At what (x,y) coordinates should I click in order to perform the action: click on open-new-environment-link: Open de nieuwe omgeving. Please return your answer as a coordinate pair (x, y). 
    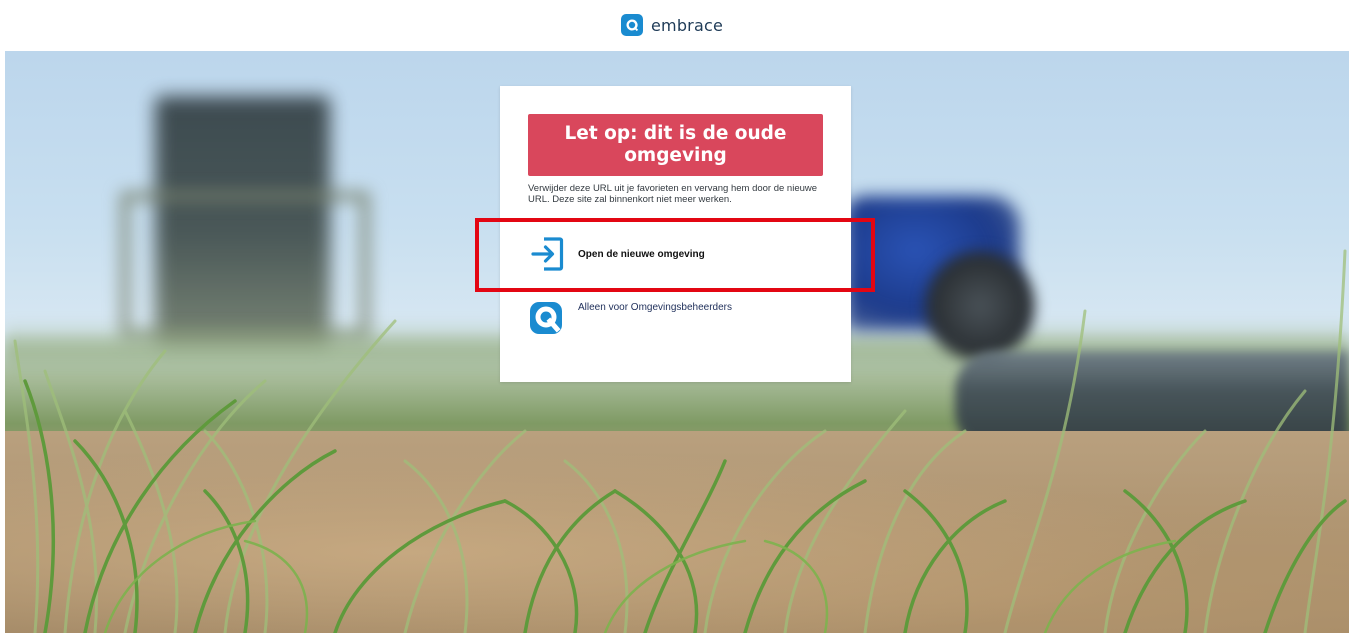
    Looking at the image, I should click on (616, 254).